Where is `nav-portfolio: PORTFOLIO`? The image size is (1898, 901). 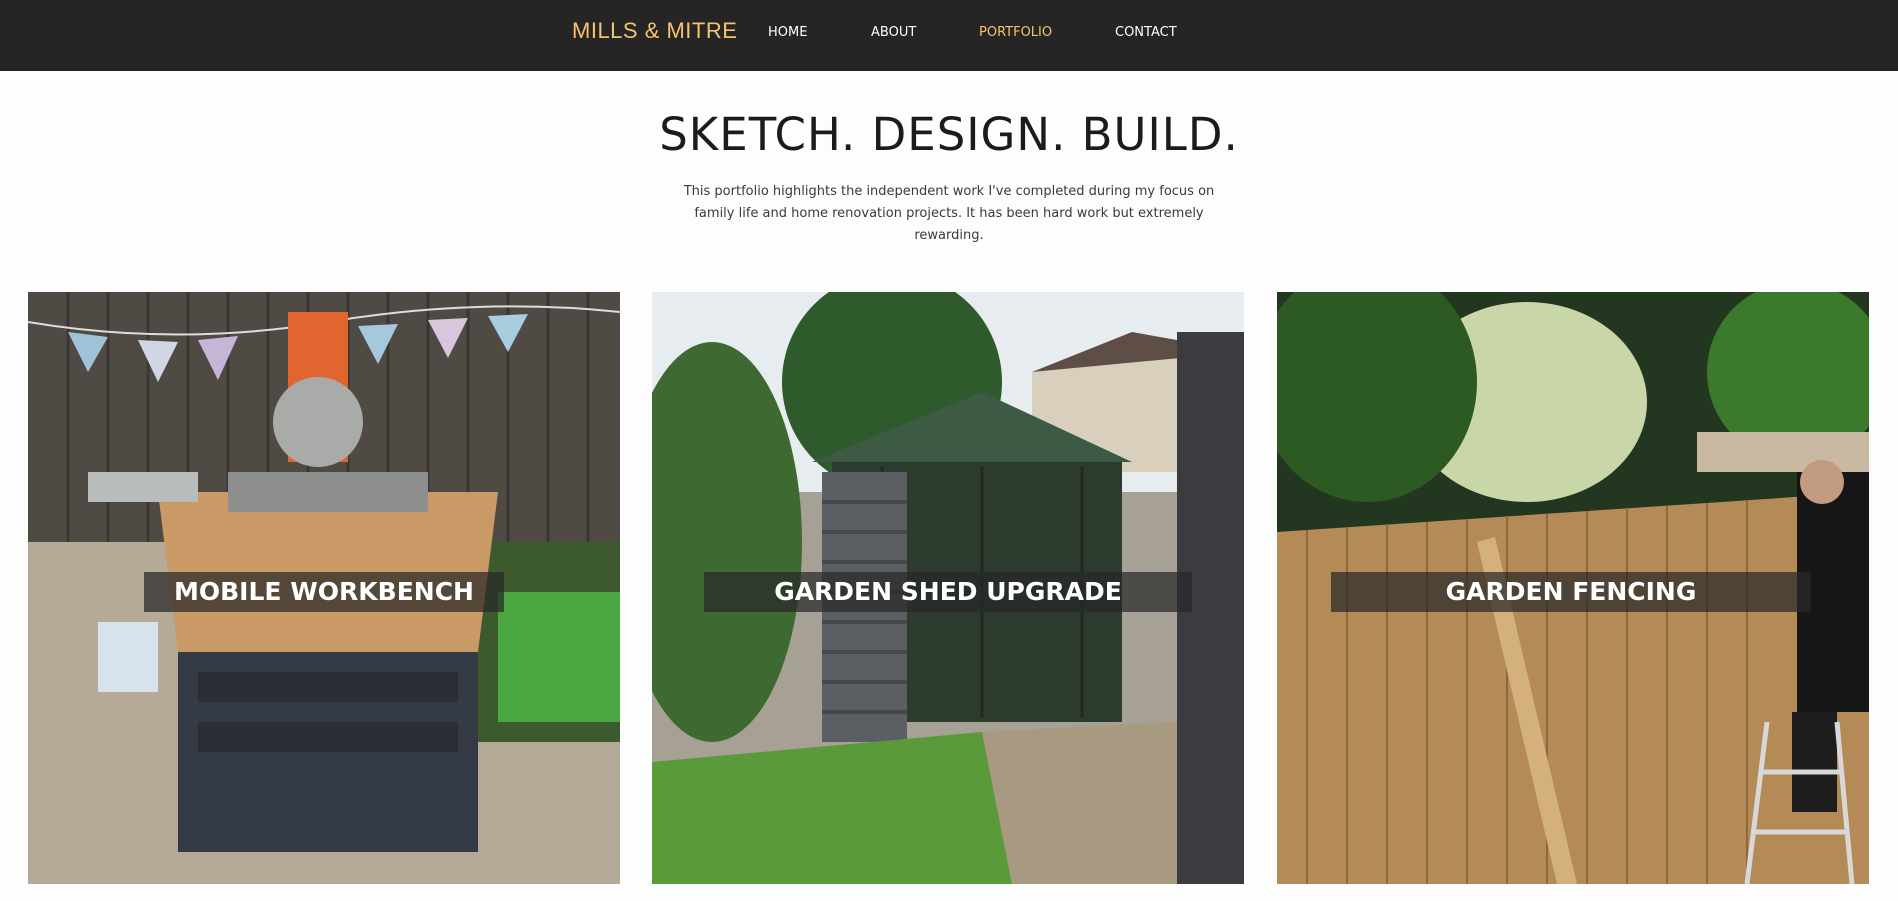 nav-portfolio: PORTFOLIO is located at coordinates (1015, 32).